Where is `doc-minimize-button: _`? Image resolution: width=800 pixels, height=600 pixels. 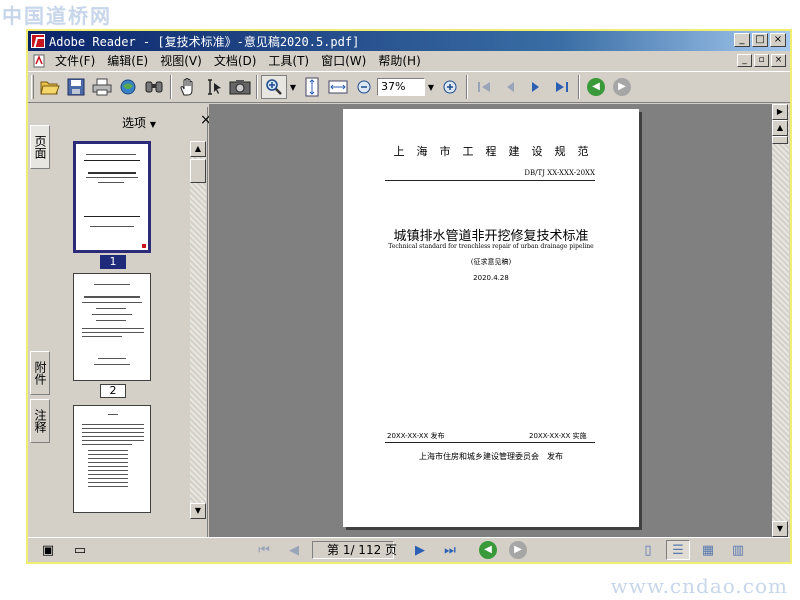
doc-minimize-button: _ is located at coordinates (744, 60).